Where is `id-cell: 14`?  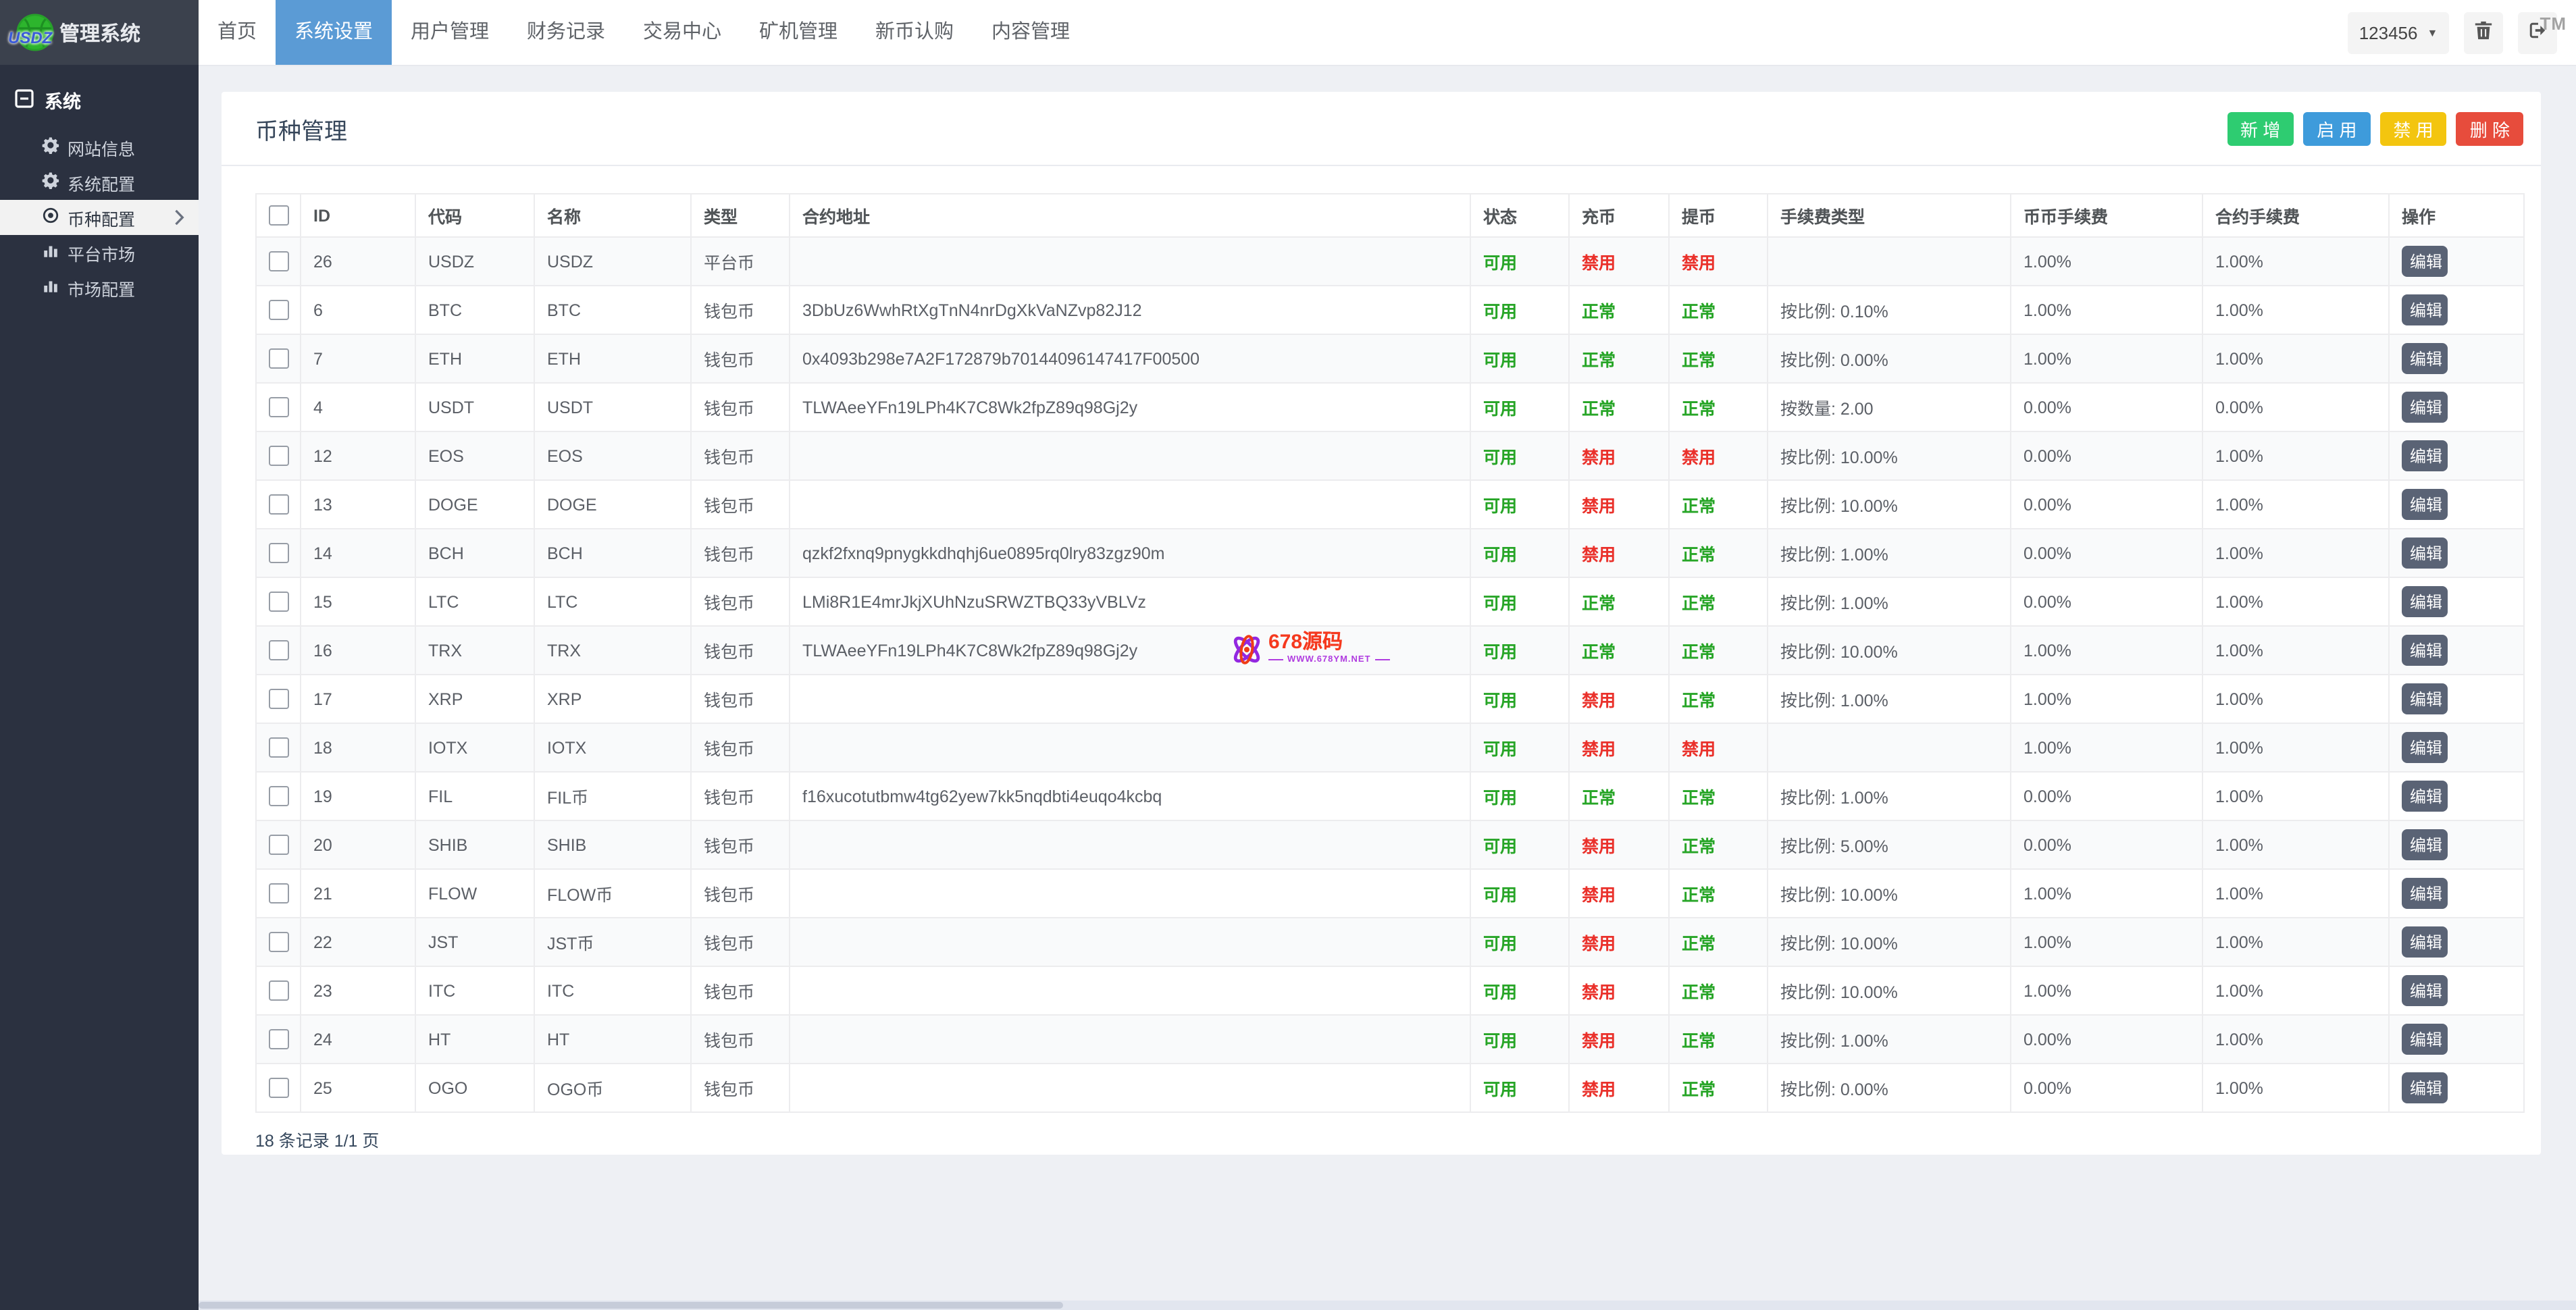 id-cell: 14 is located at coordinates (358, 553).